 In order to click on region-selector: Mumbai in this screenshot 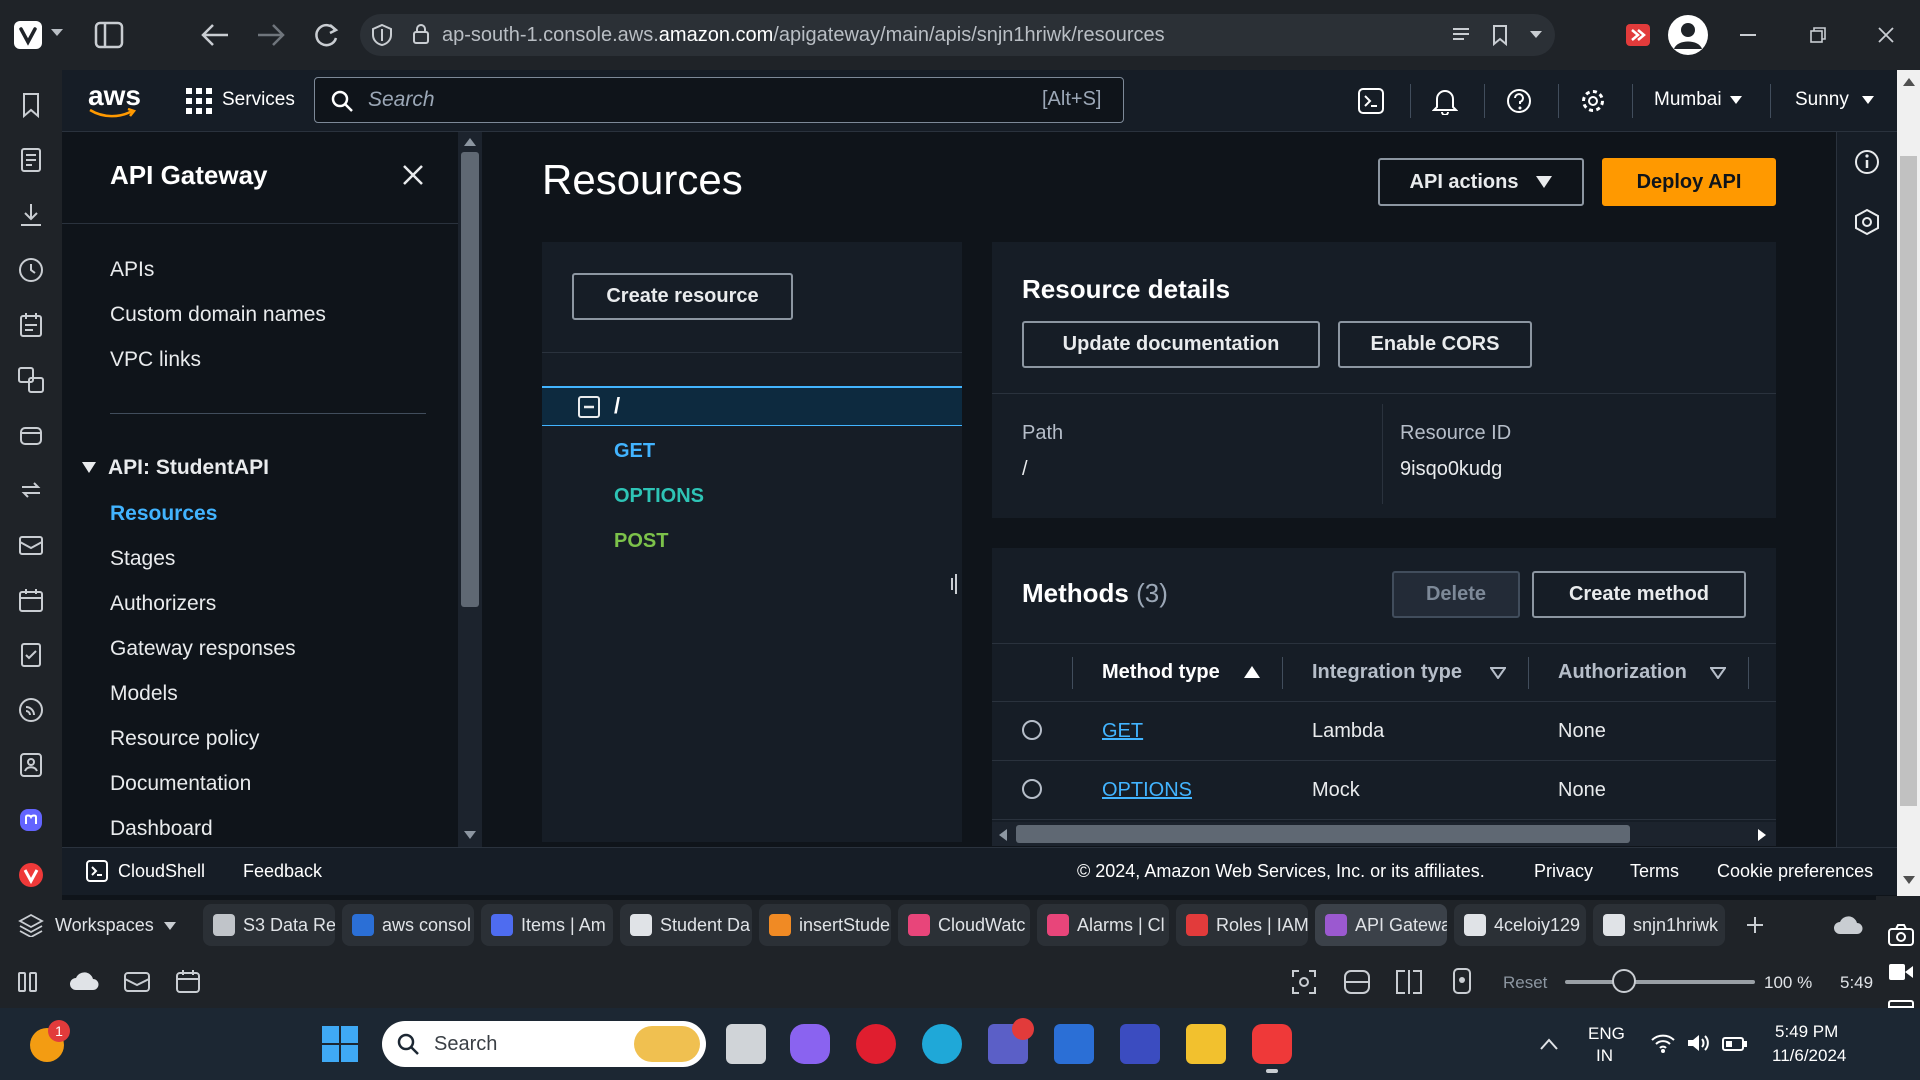, I will do `click(1688, 100)`.